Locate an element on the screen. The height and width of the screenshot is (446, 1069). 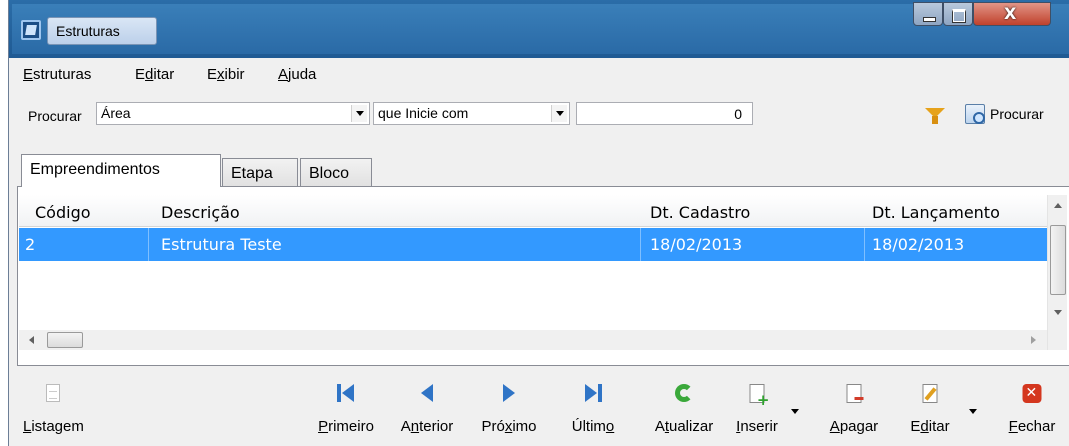
last-record-icon is located at coordinates (593, 393).